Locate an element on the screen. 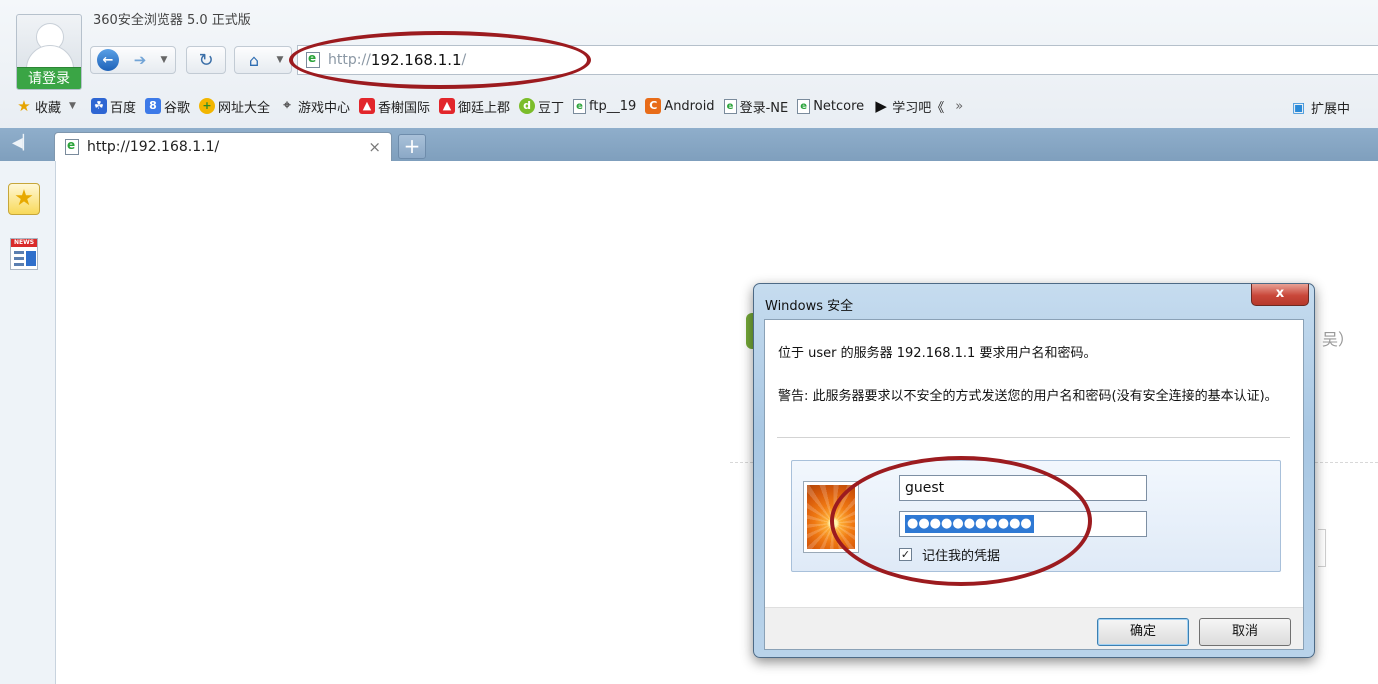  forward-arrow-icon: ➔ is located at coordinates (140, 60).